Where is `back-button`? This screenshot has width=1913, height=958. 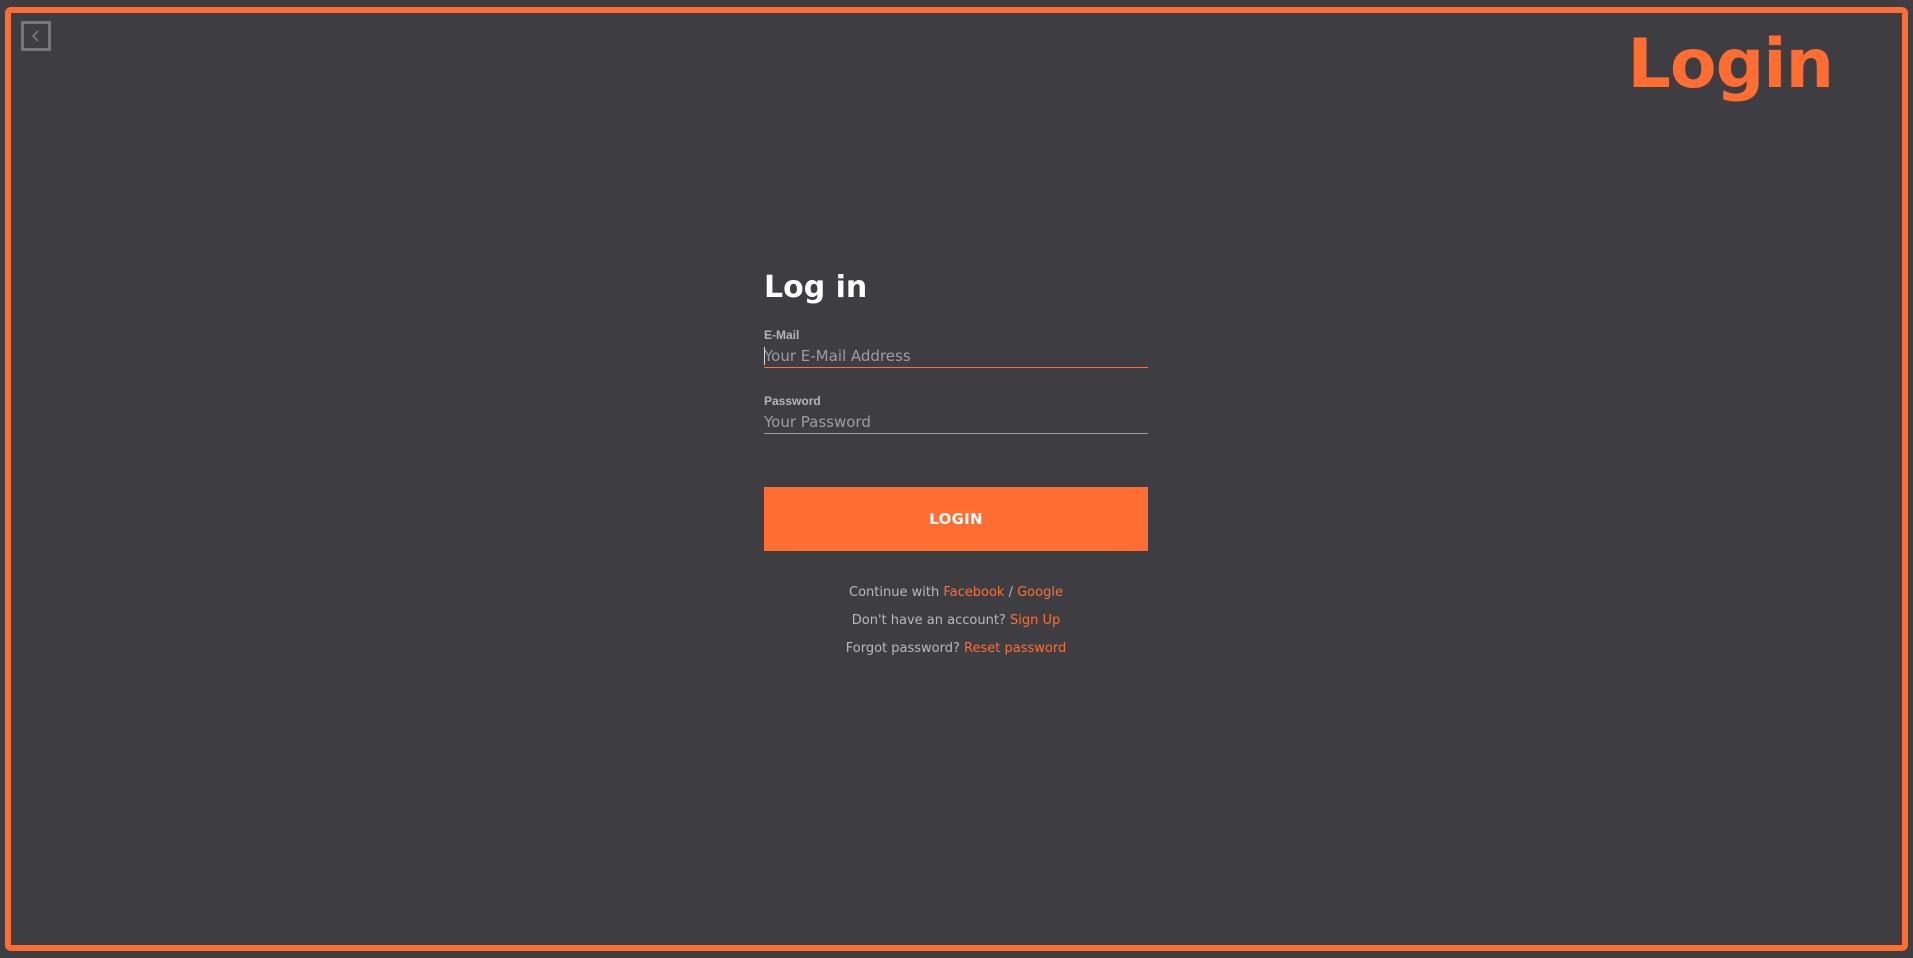 back-button is located at coordinates (36, 36).